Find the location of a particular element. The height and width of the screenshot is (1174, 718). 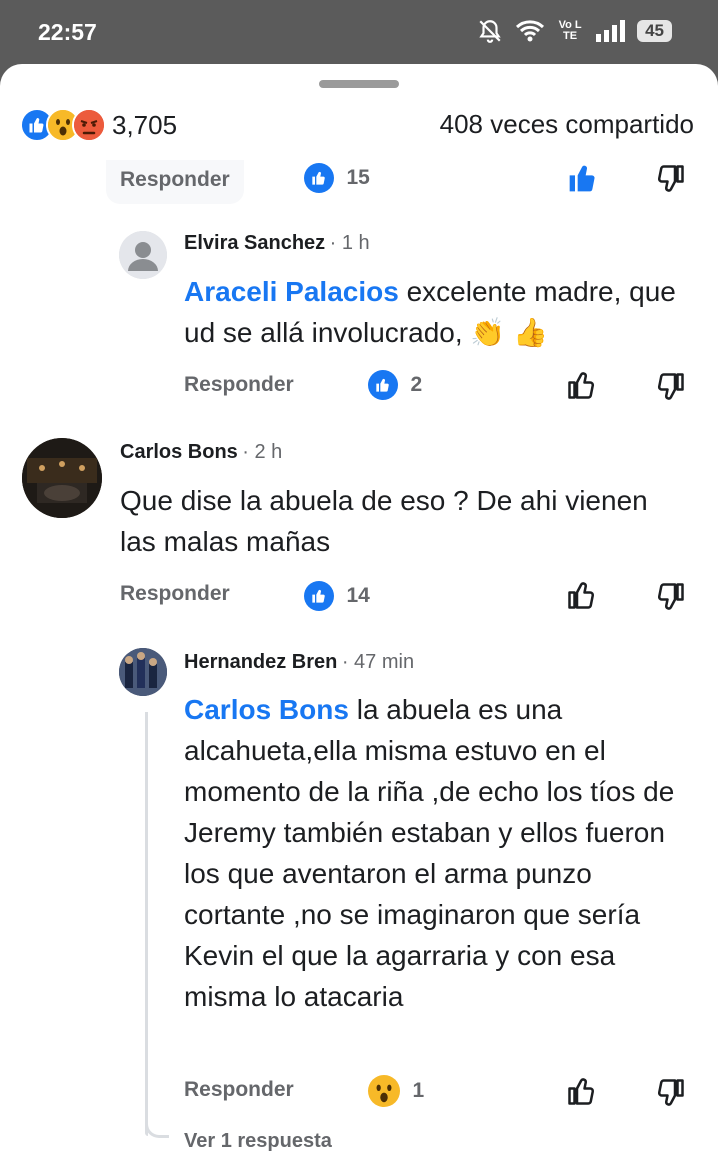

reaction-count: 2 is located at coordinates (395, 385).